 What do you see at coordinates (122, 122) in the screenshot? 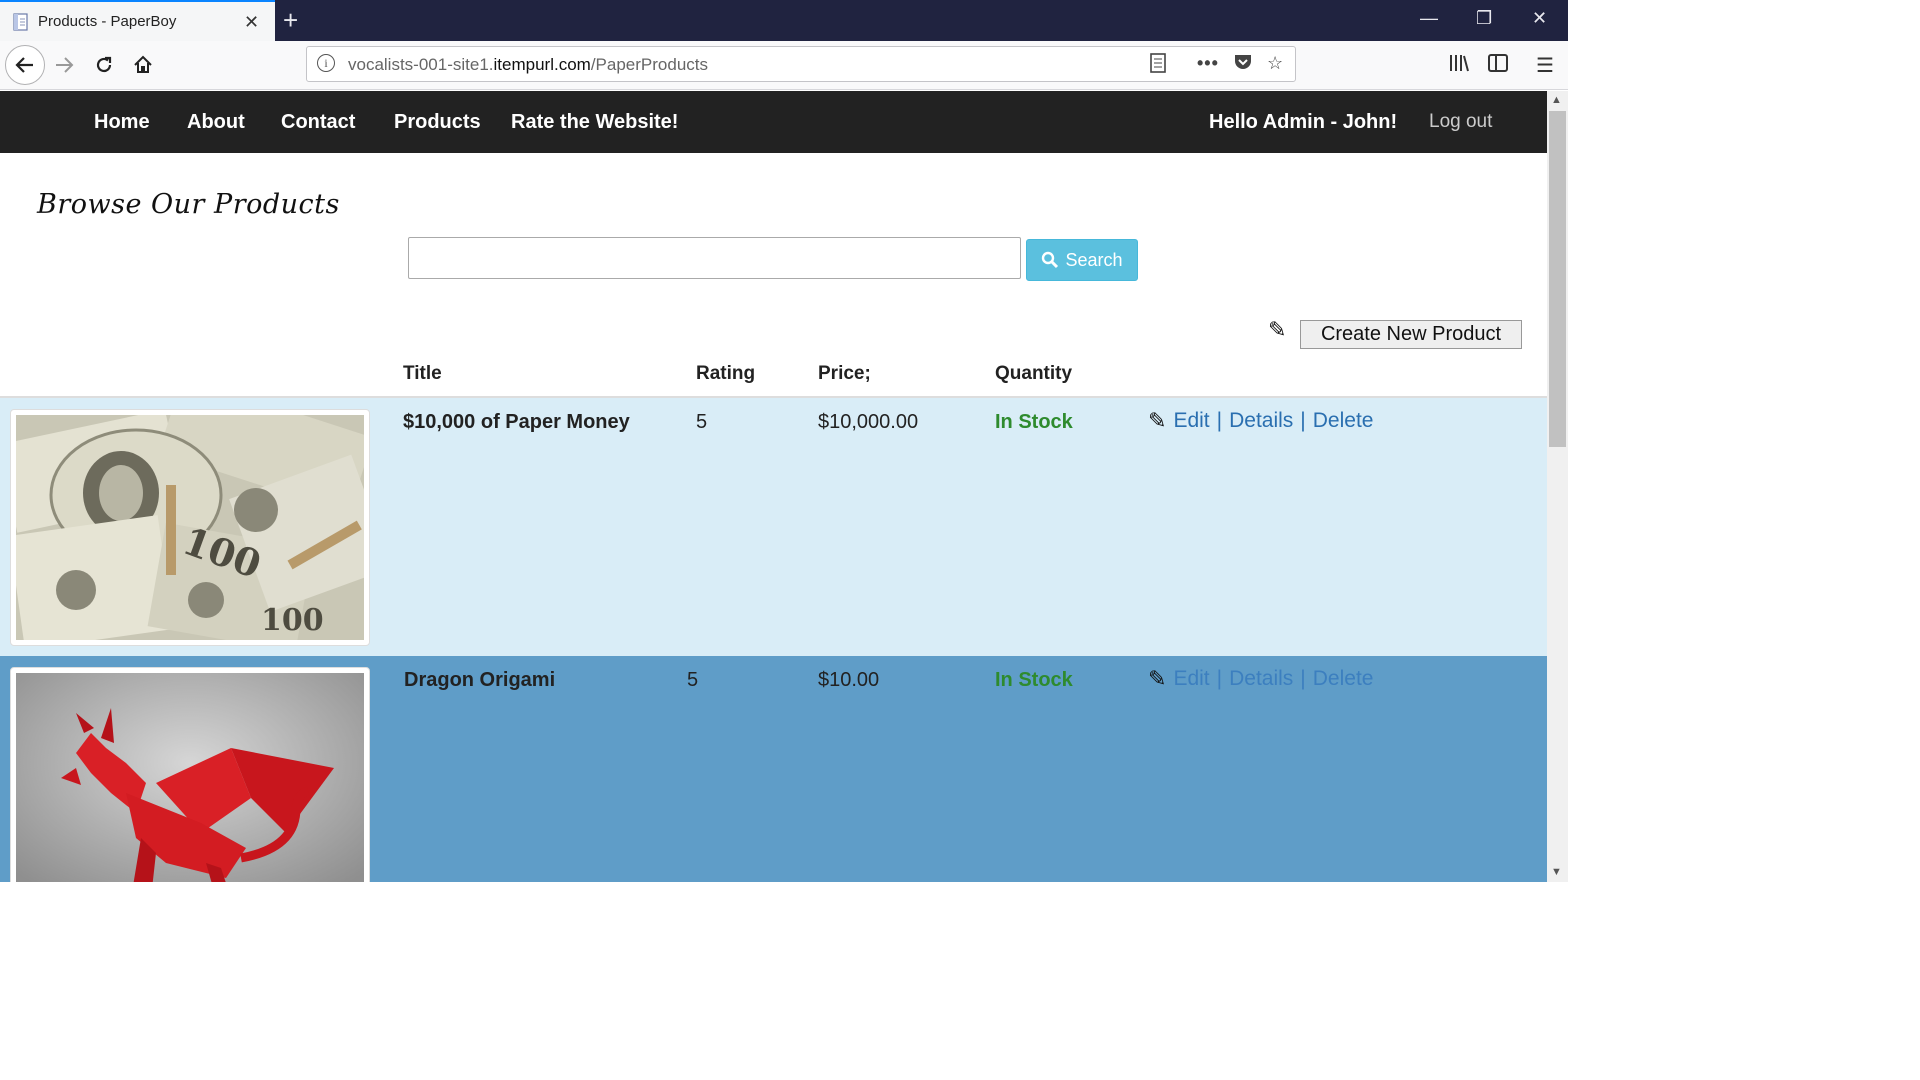
I see `nav-home: Home` at bounding box center [122, 122].